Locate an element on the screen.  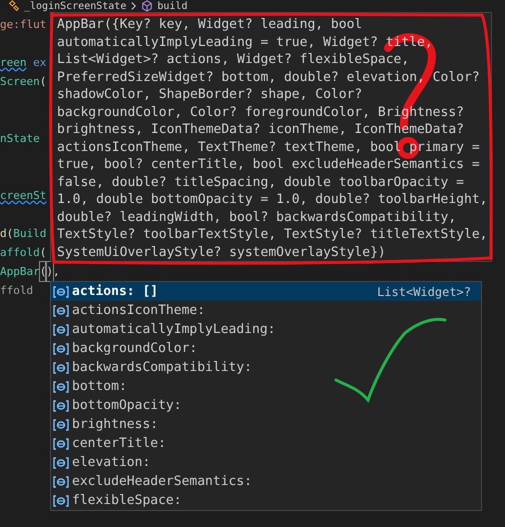
code-token: , is located at coordinates (56, 272).